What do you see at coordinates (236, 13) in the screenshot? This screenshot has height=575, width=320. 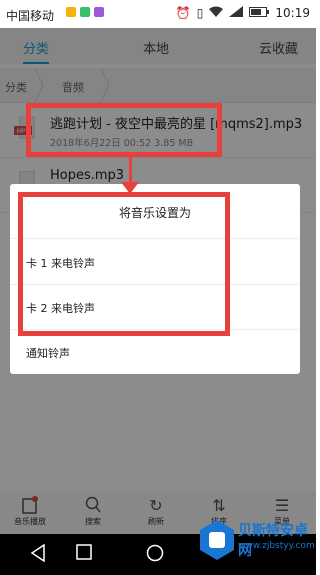 I see `signal-icon` at bounding box center [236, 13].